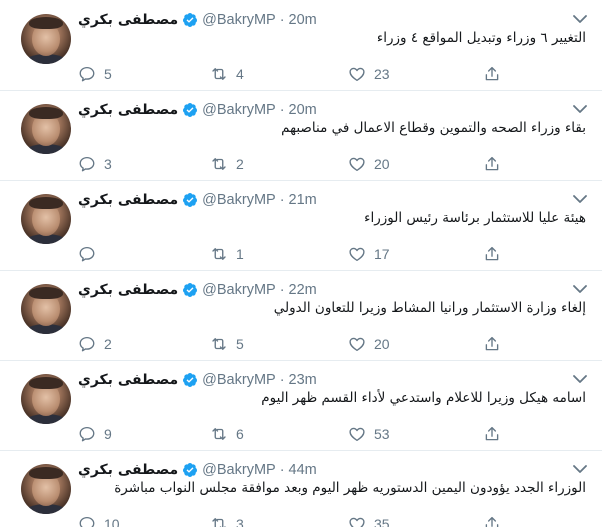 This screenshot has height=527, width=602. I want to click on reply-button: 3, so click(95, 164).